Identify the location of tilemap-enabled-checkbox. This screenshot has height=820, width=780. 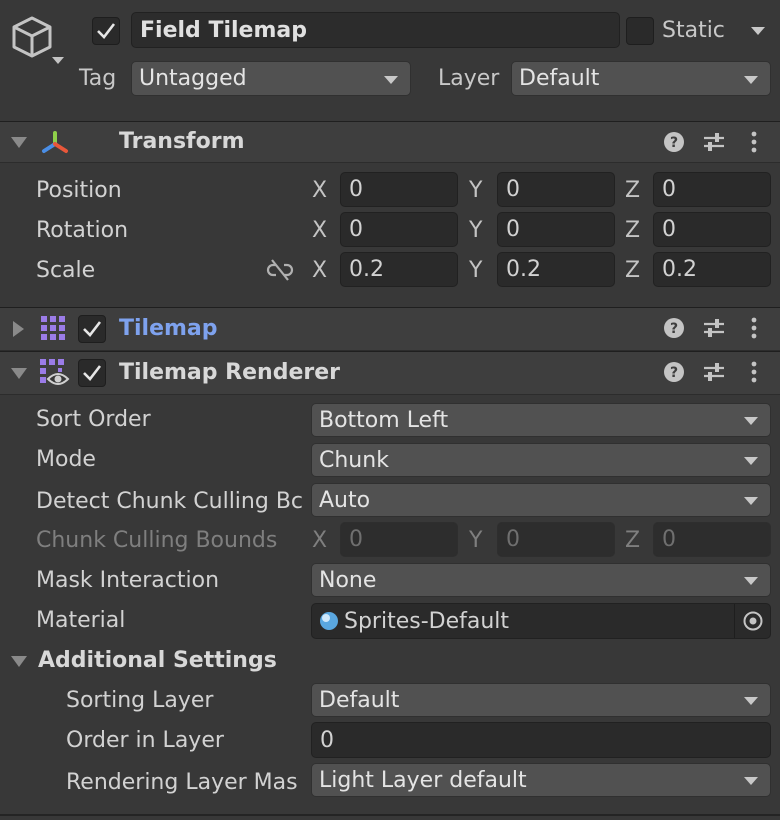
(92, 329).